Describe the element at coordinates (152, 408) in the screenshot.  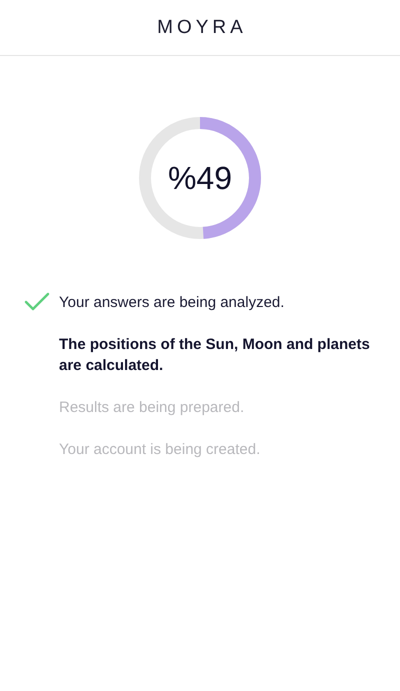
I see `step-text: Results are being prepared.` at that location.